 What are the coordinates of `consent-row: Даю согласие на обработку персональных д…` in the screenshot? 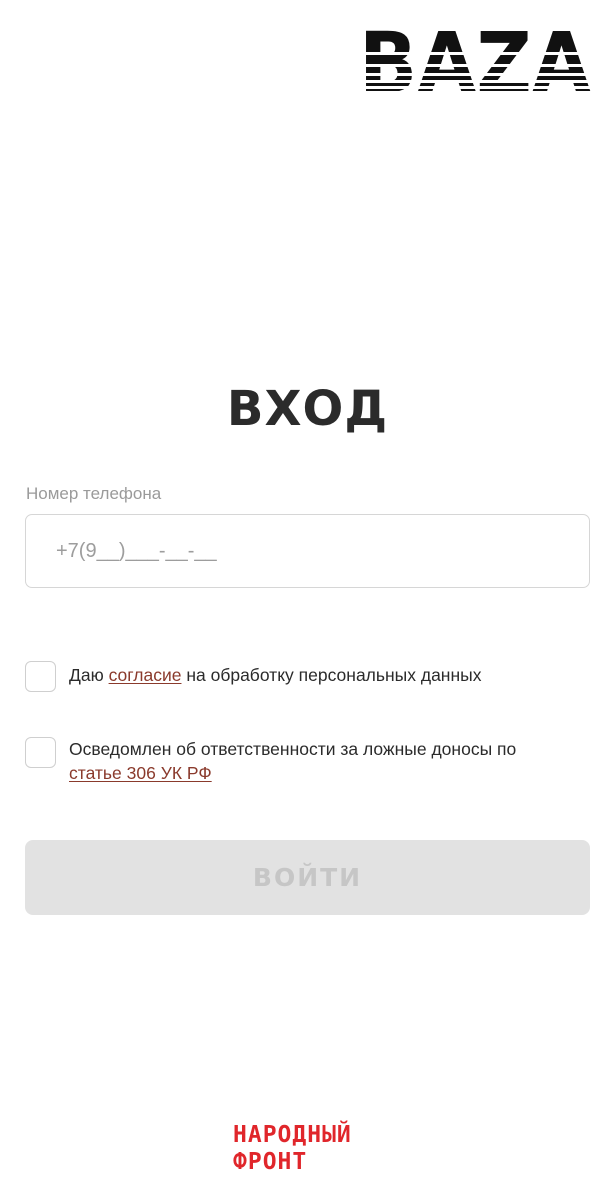 It's located at (297, 676).